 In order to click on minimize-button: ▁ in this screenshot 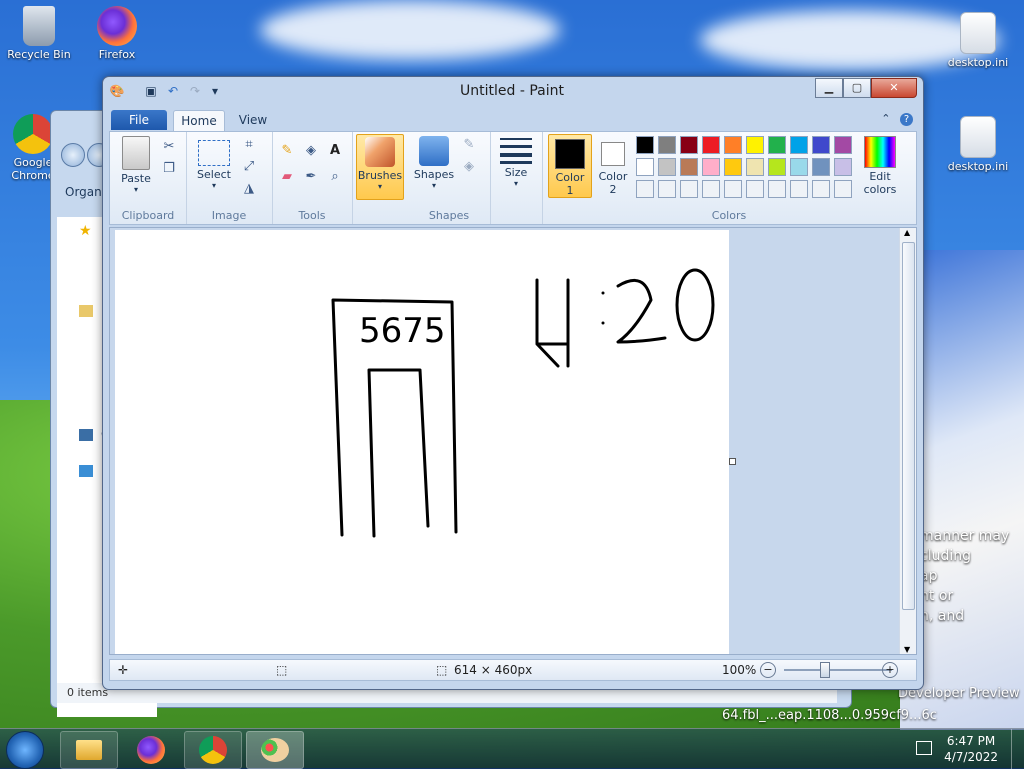, I will do `click(829, 88)`.